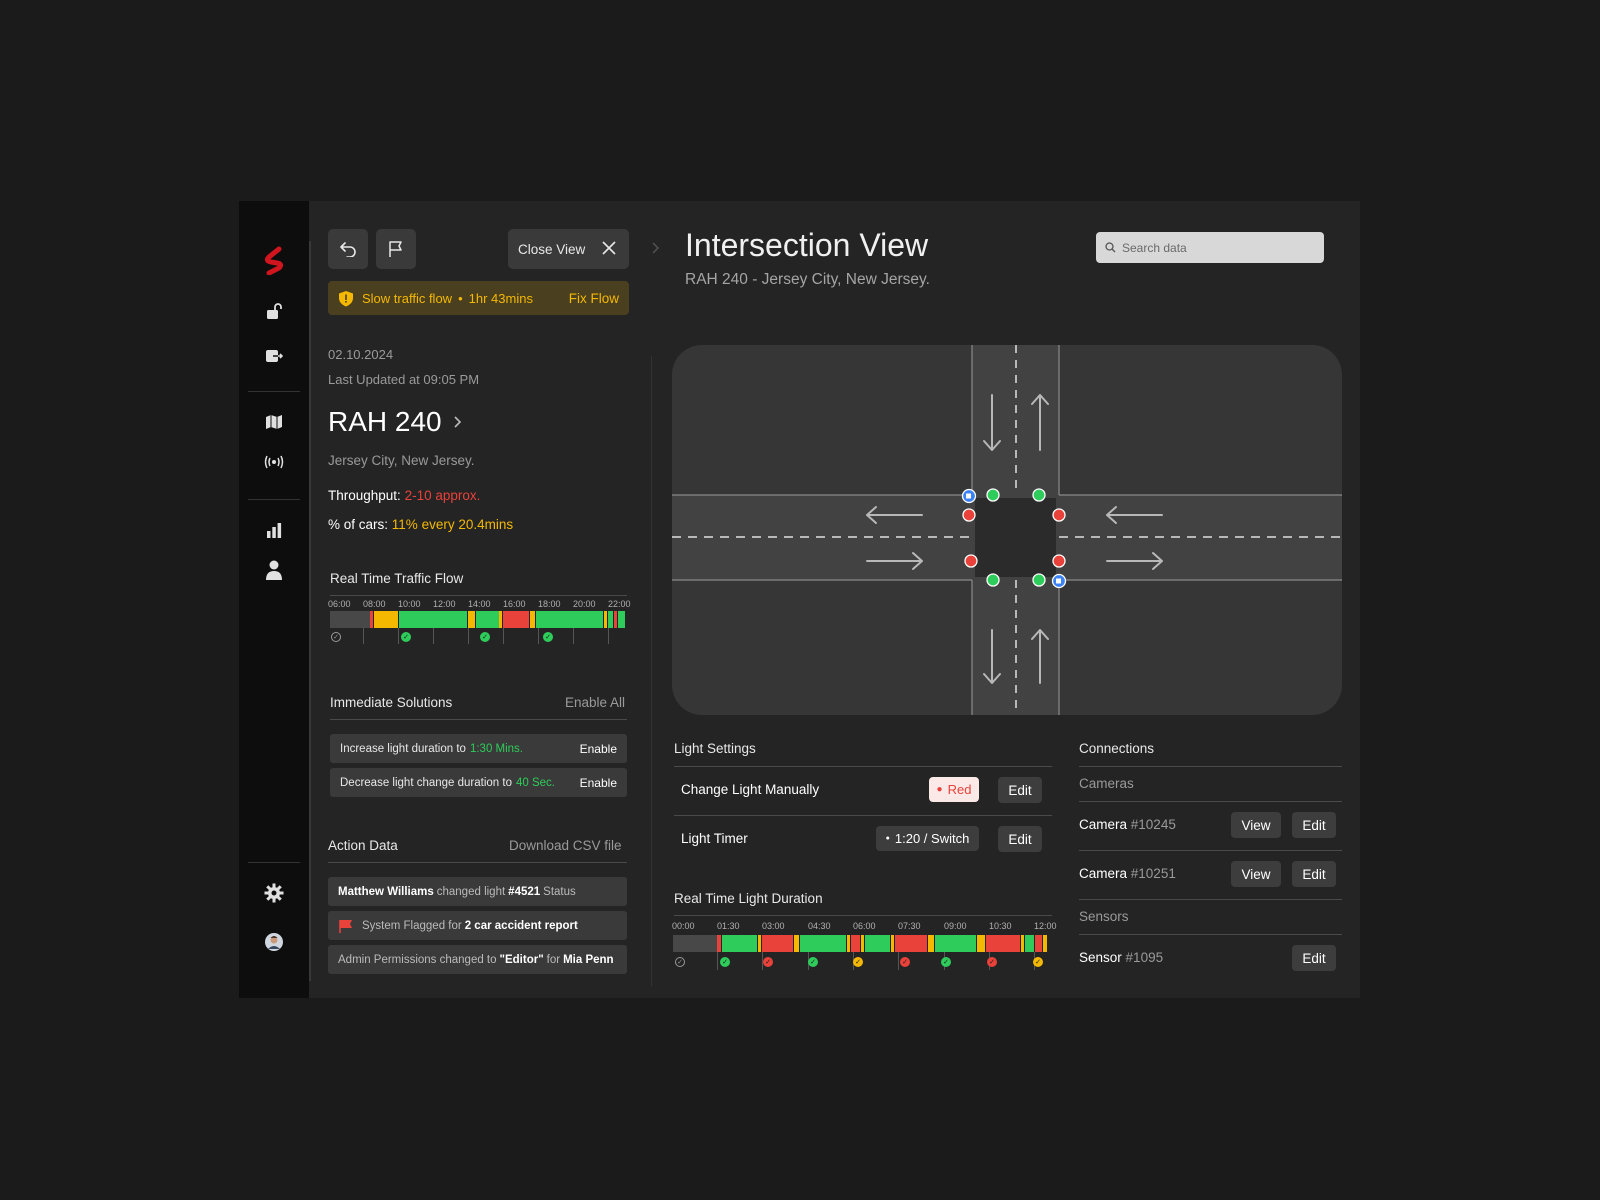  I want to click on panel-divider, so click(310, 611).